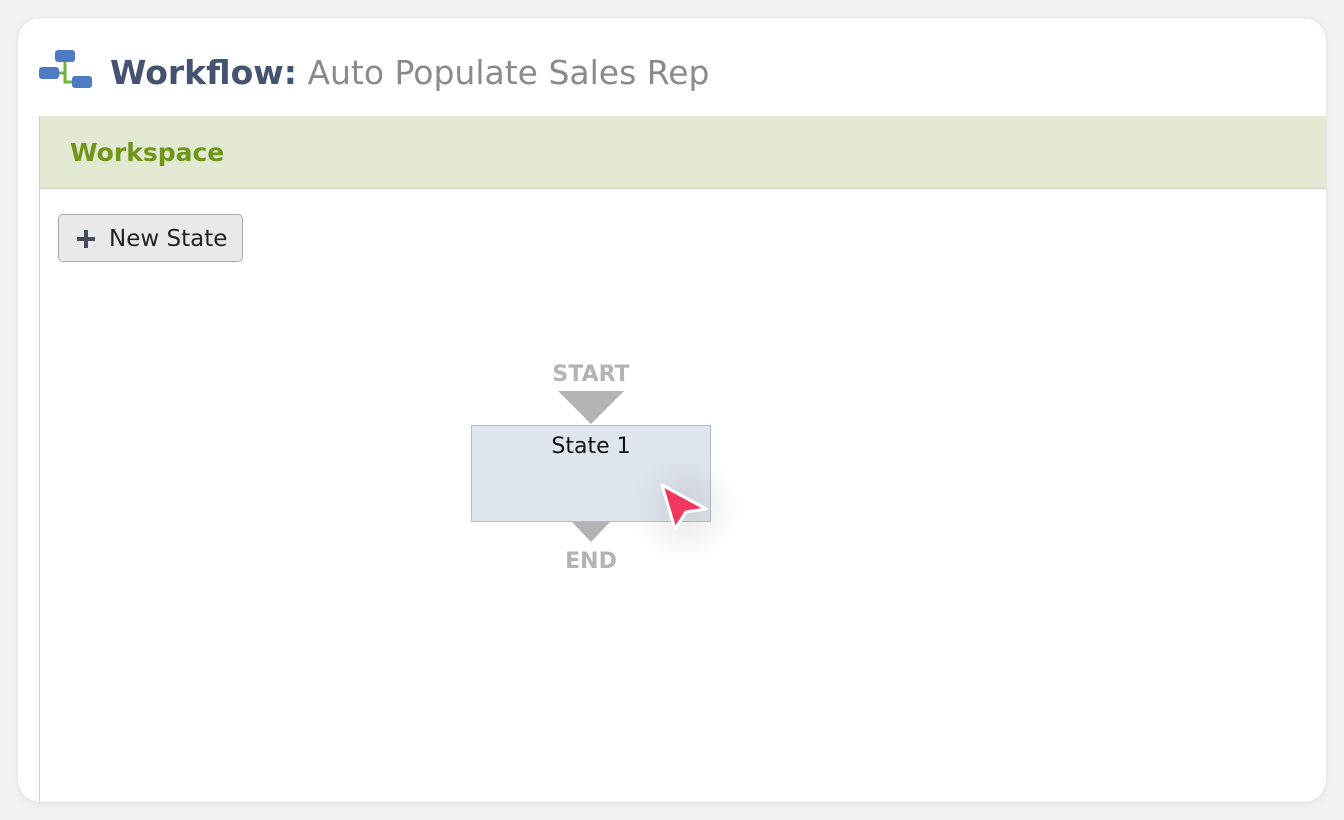  I want to click on end-label: END, so click(591, 561).